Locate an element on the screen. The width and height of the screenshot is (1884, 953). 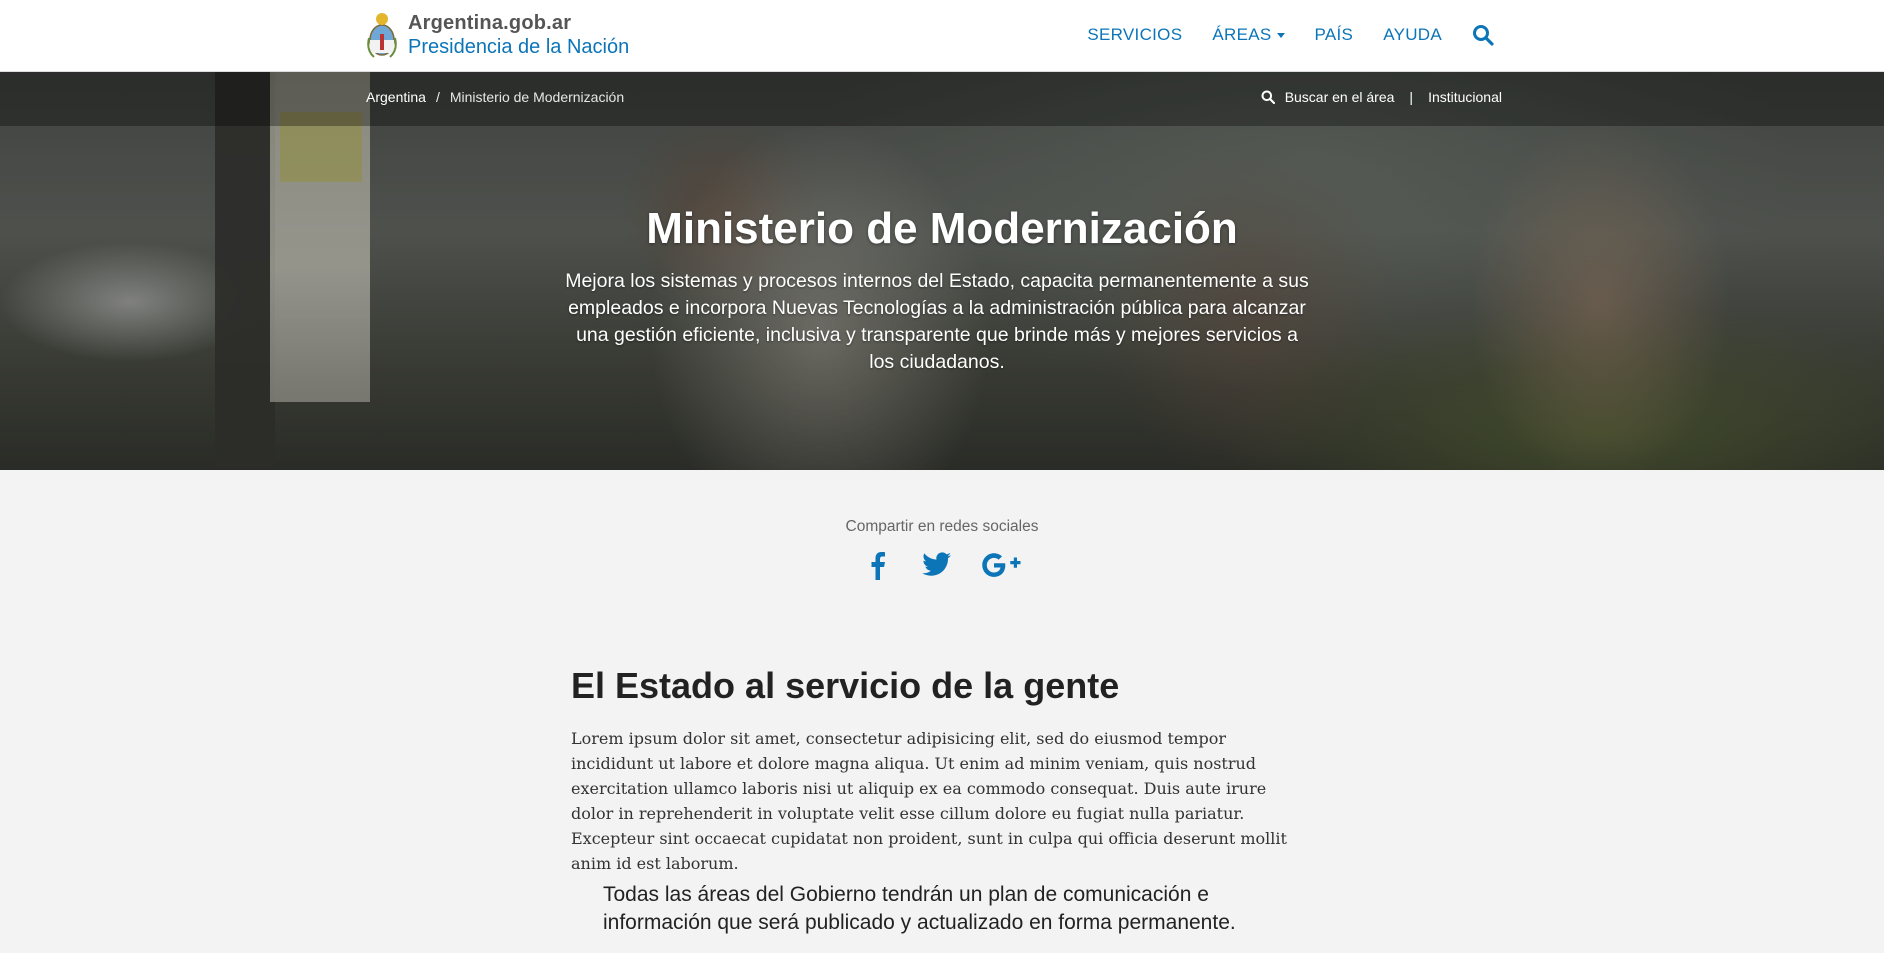
hero-toolbar is located at coordinates (942, 99).